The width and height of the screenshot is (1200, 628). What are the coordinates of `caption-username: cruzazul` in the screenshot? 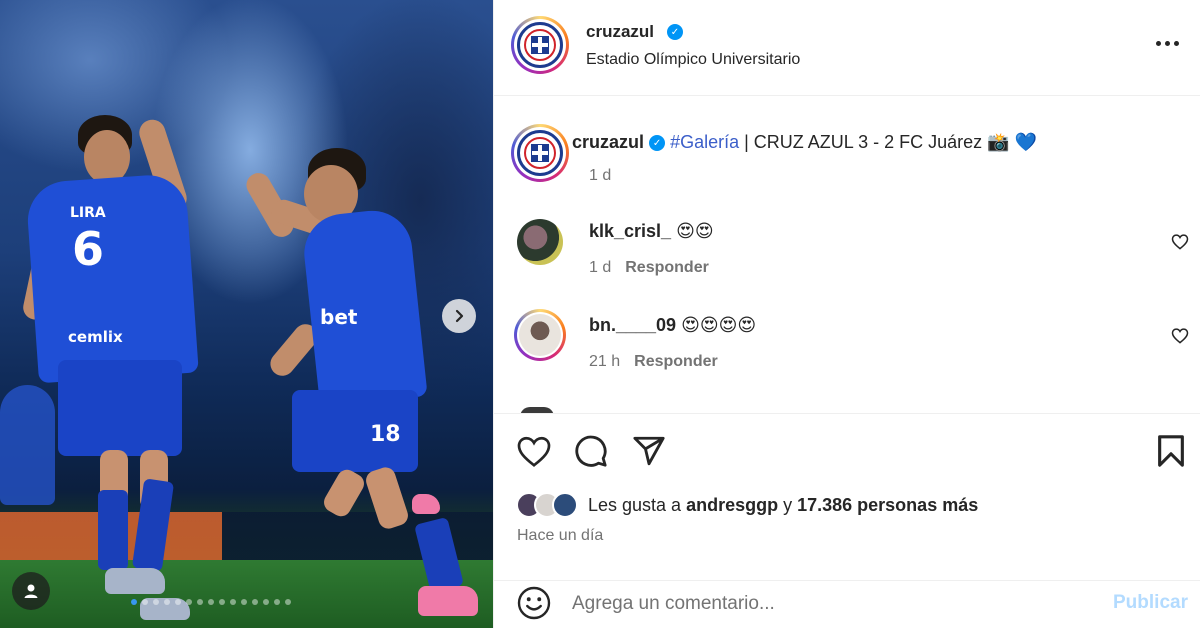 It's located at (608, 142).